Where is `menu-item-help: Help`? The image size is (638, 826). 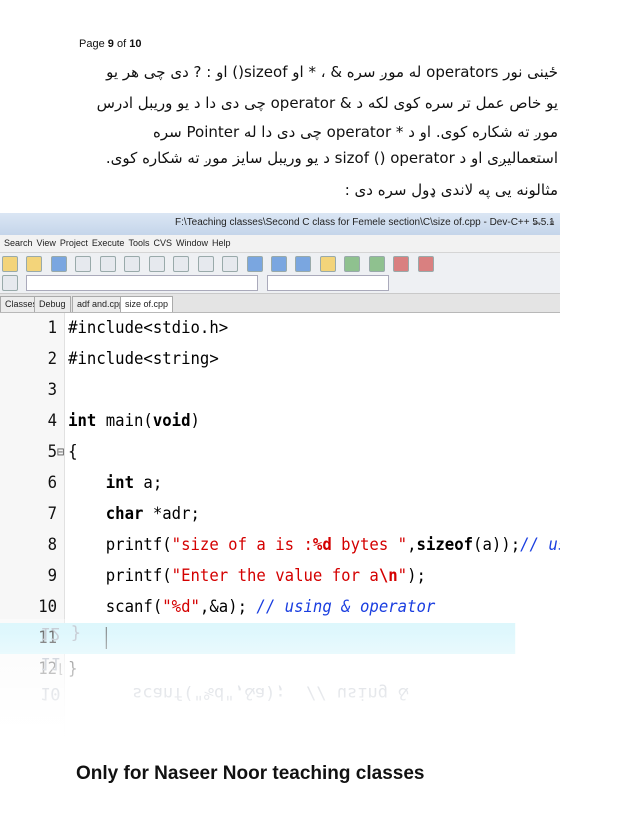
menu-item-help: Help is located at coordinates (221, 243).